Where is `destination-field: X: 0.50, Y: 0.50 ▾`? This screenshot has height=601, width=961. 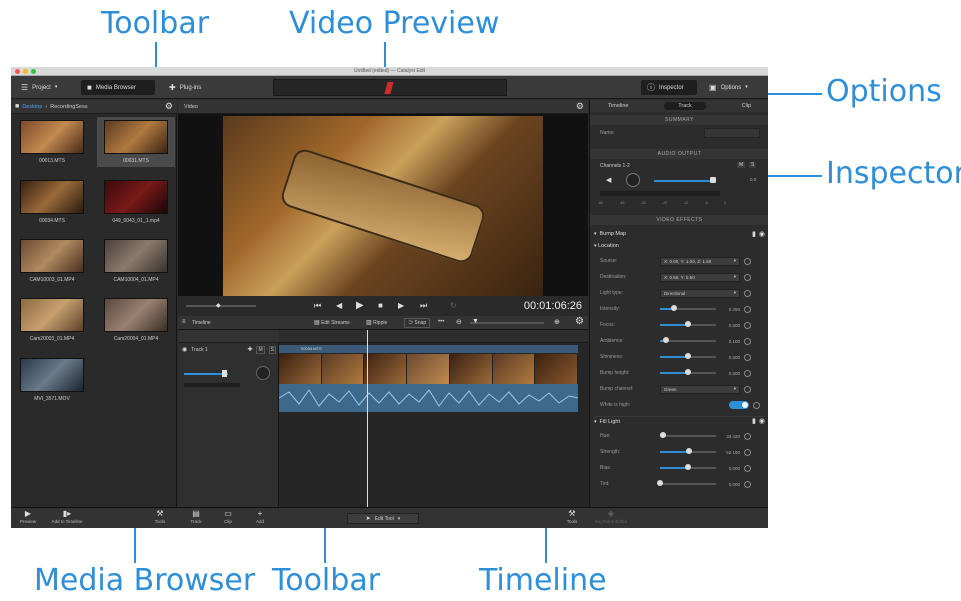 destination-field: X: 0.50, Y: 0.50 ▾ is located at coordinates (700, 277).